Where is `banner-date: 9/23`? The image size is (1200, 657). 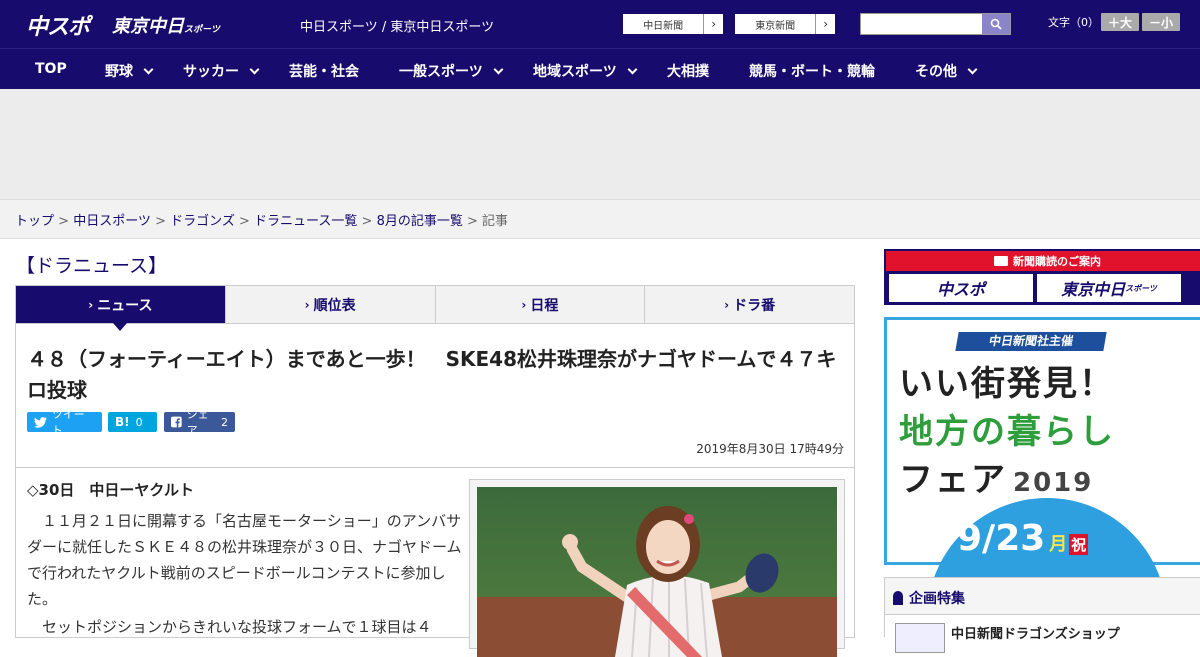
banner-date: 9/23 is located at coordinates (1001, 538).